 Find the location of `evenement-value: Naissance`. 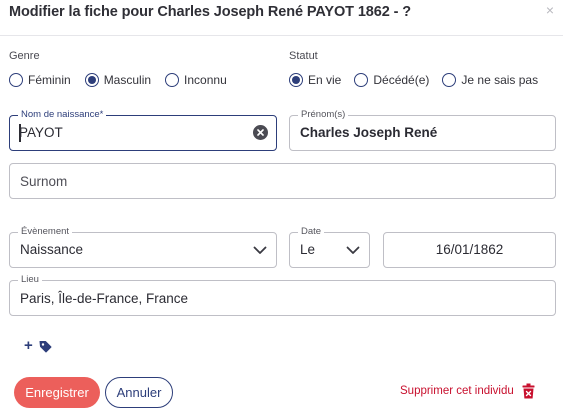

evenement-value: Naissance is located at coordinates (52, 249).